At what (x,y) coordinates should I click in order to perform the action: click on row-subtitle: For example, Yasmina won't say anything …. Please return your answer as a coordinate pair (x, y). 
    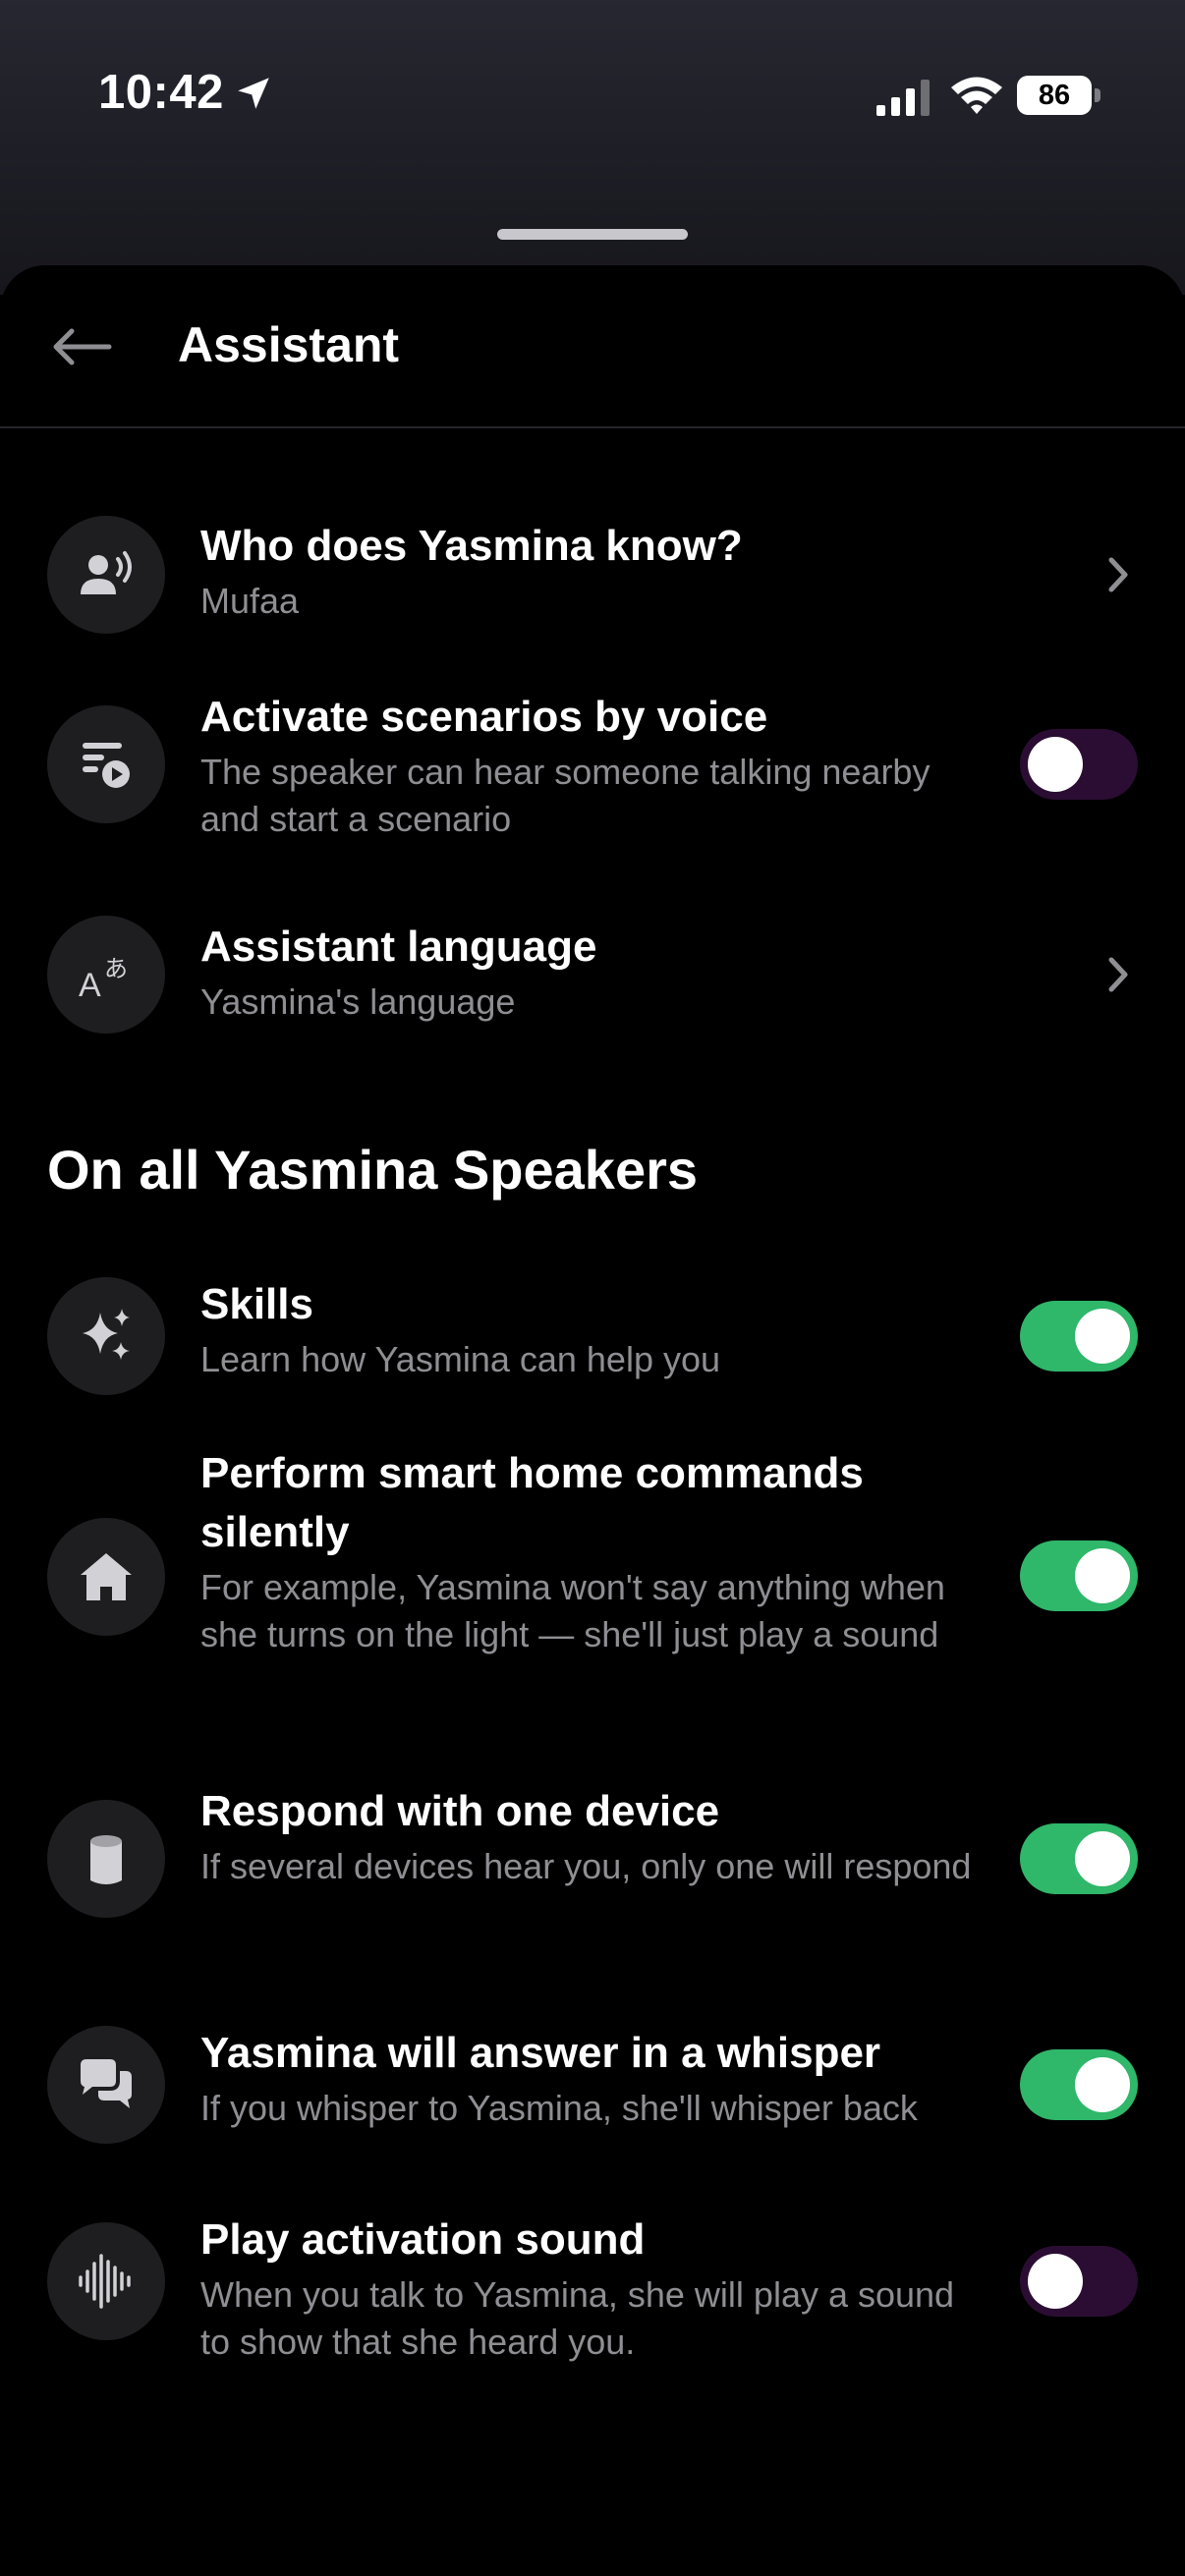
    Looking at the image, I should click on (573, 1610).